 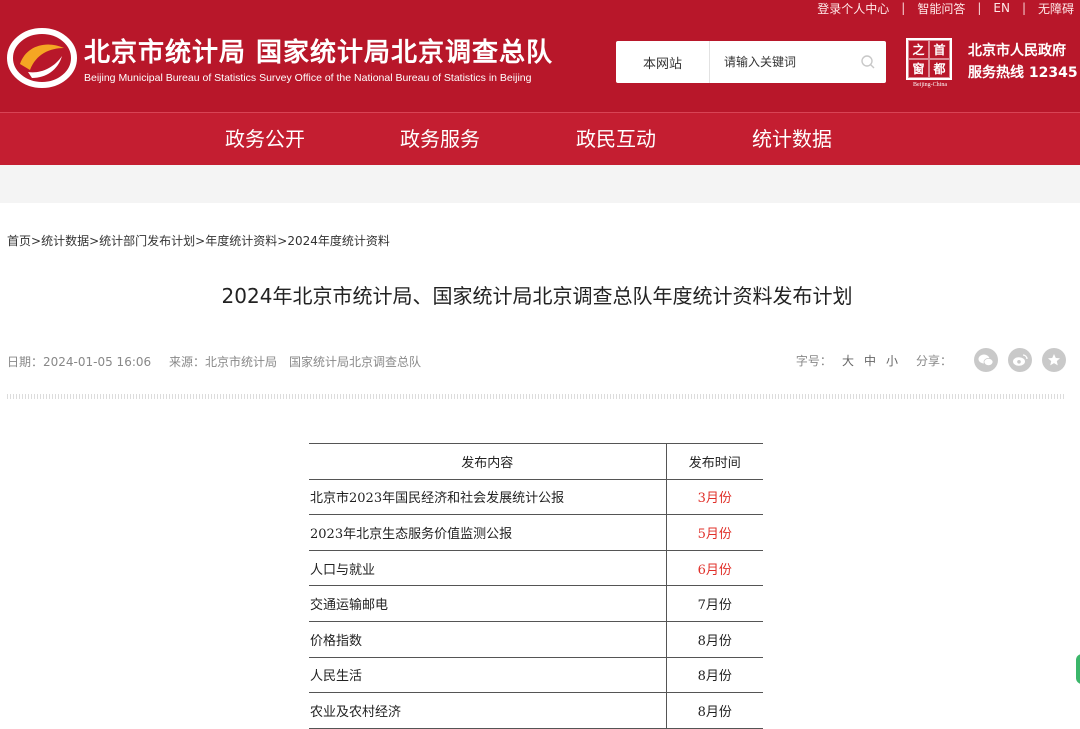 I want to click on capital-char: 之, so click(x=918, y=49).